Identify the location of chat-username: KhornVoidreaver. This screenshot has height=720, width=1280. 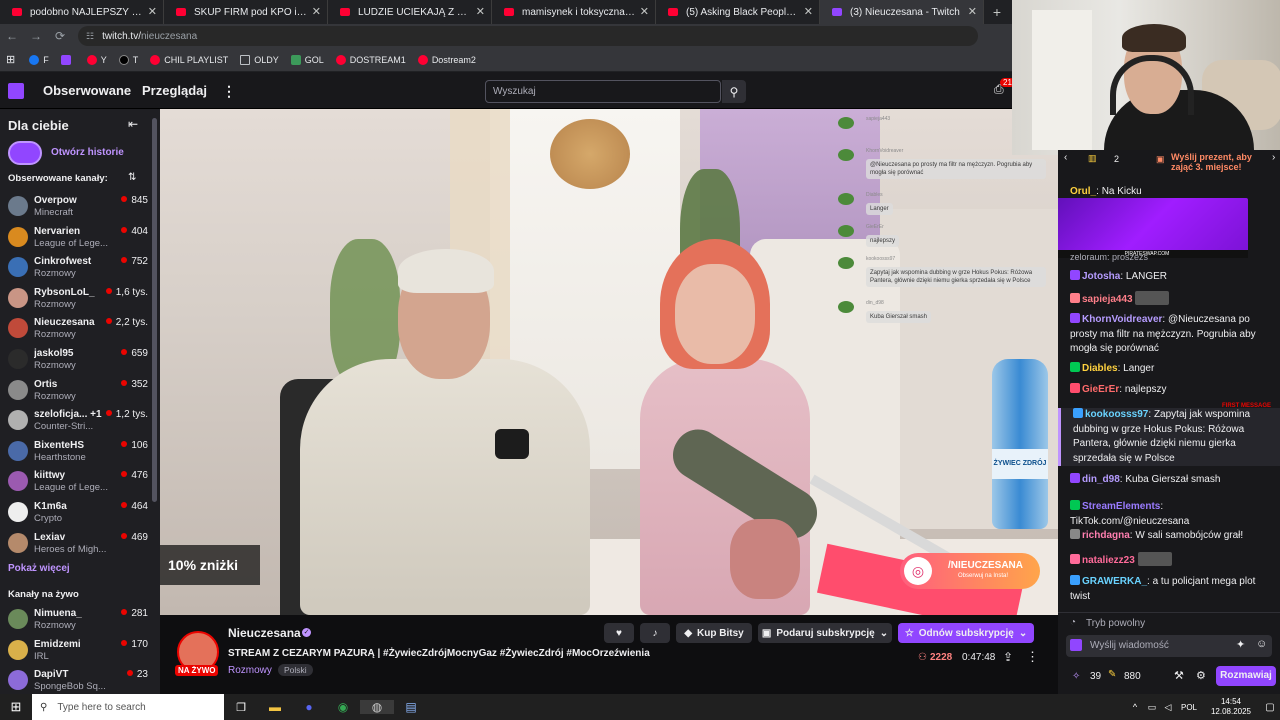
(1122, 319).